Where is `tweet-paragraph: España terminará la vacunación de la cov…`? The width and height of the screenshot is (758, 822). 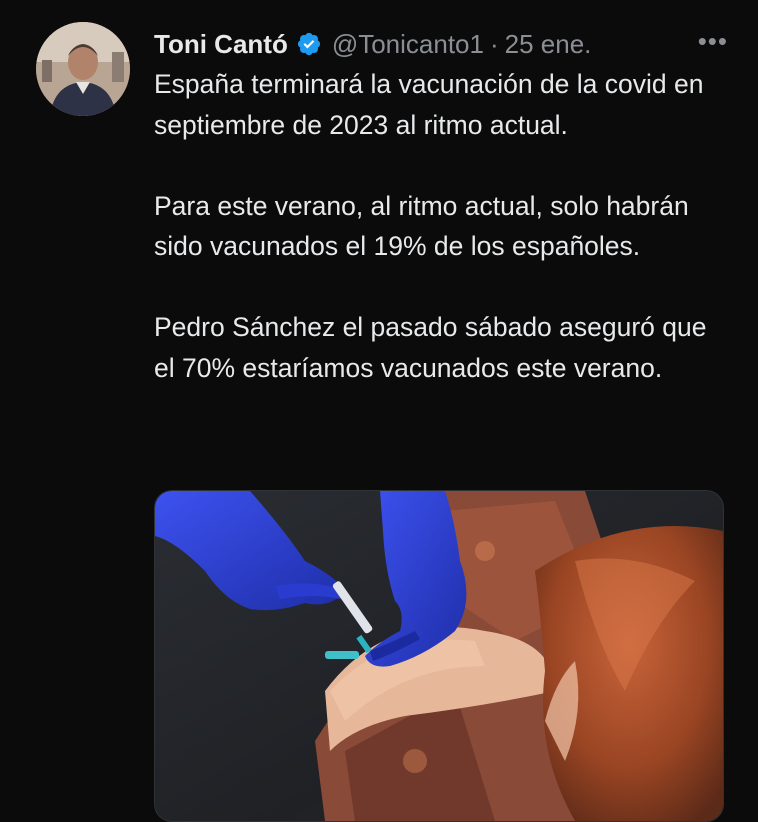
tweet-paragraph: España terminará la vacunación de la cov… is located at coordinates (429, 104).